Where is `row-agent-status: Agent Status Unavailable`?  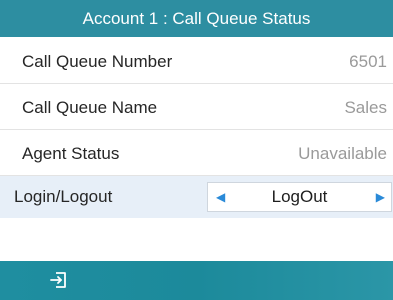 row-agent-status: Agent Status Unavailable is located at coordinates (196, 154).